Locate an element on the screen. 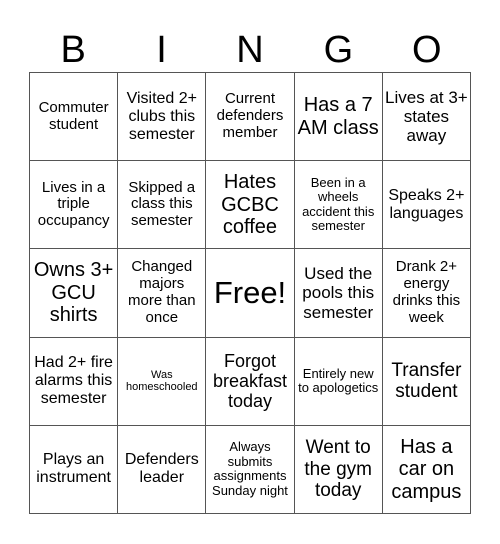  cell-text: Plays an instrument is located at coordinates (73, 469).